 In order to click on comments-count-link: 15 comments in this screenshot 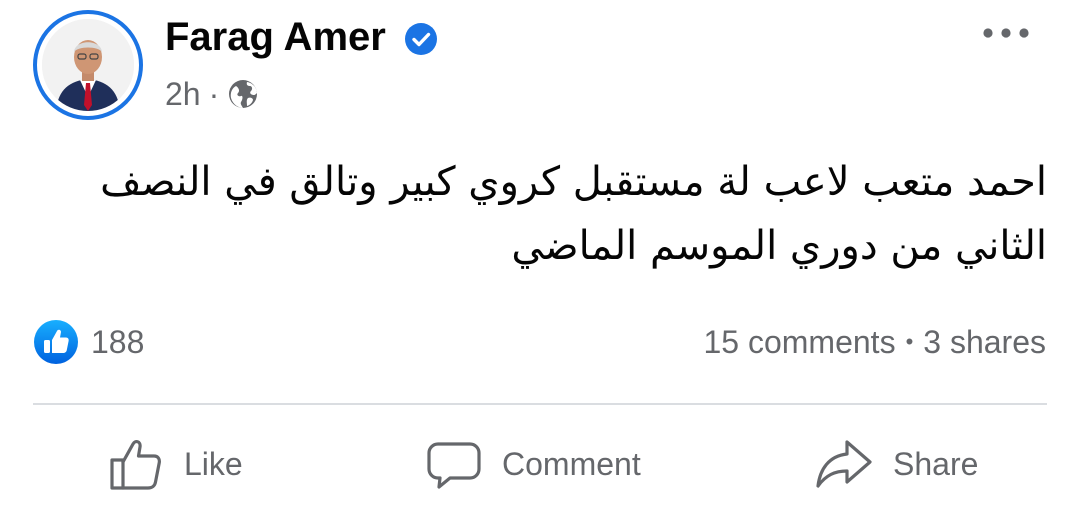, I will do `click(799, 342)`.